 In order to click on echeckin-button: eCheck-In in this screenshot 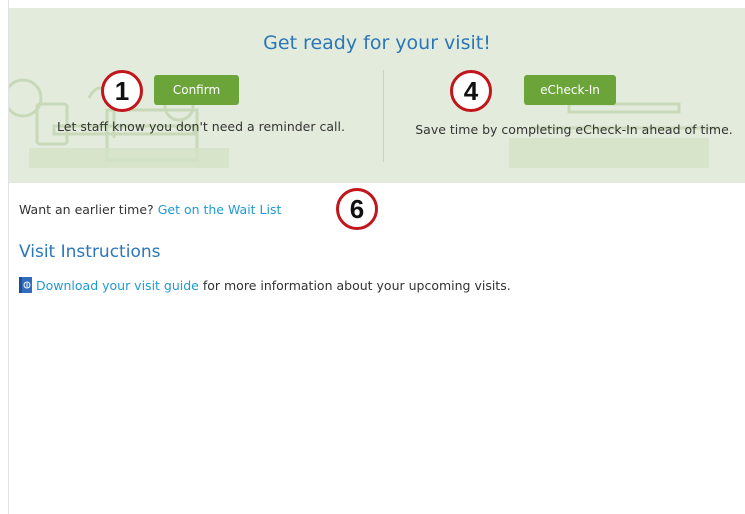, I will do `click(570, 90)`.